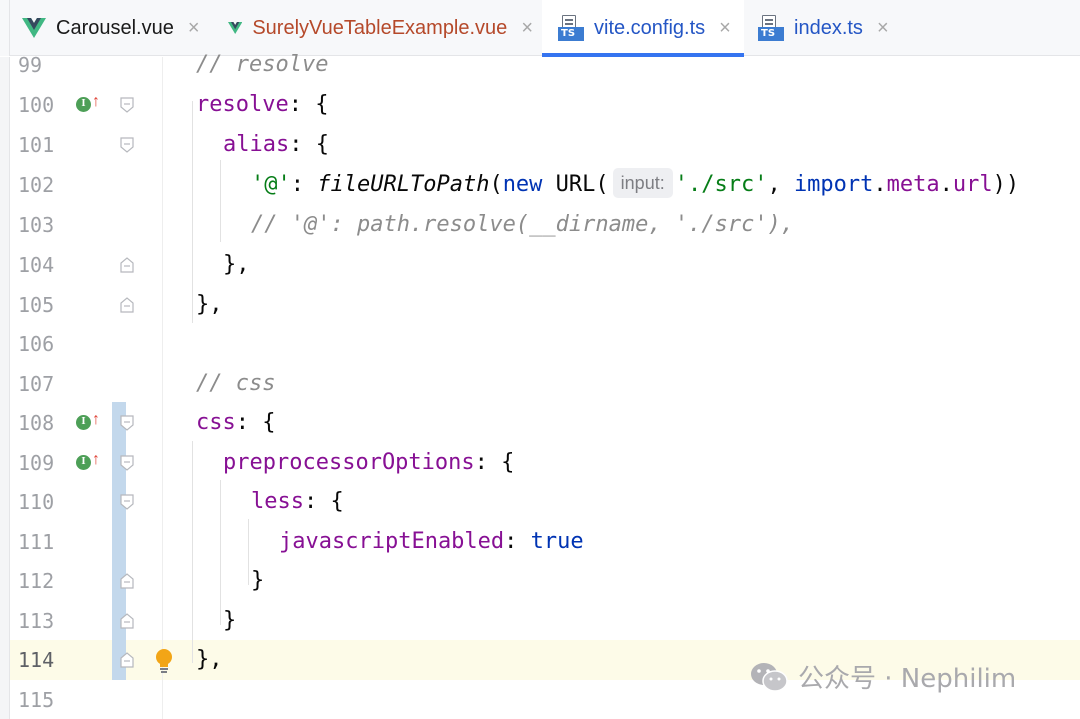 Image resolution: width=1080 pixels, height=719 pixels. I want to click on code-text: // resolve, so click(262, 64).